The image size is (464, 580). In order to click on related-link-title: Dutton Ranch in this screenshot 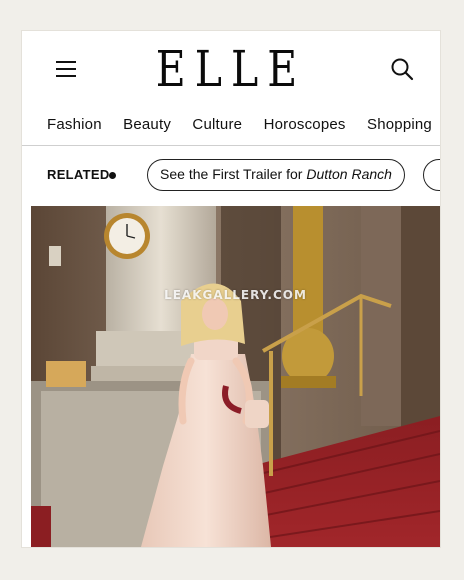, I will do `click(349, 174)`.